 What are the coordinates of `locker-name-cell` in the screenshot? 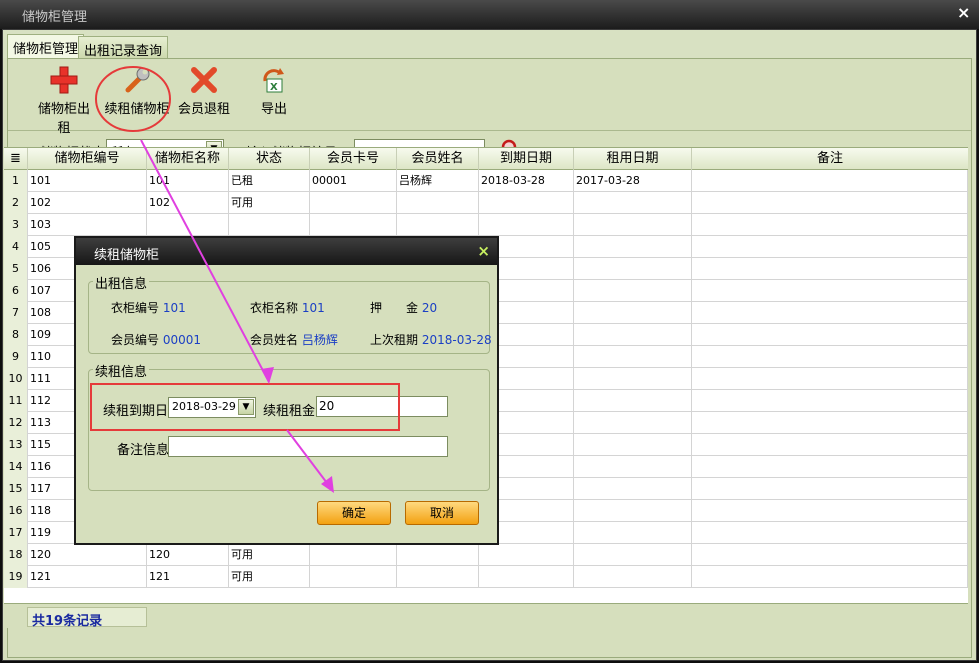 It's located at (188, 225).